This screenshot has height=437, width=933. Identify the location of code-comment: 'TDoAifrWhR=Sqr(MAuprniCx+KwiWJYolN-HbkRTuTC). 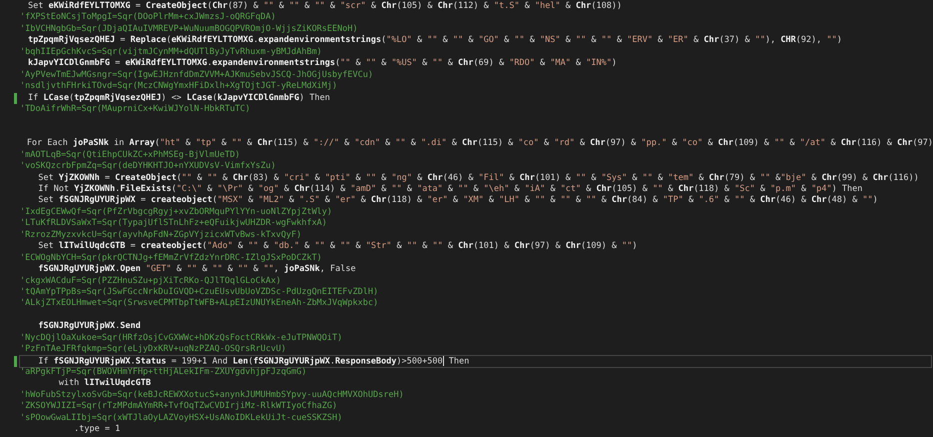
(135, 110).